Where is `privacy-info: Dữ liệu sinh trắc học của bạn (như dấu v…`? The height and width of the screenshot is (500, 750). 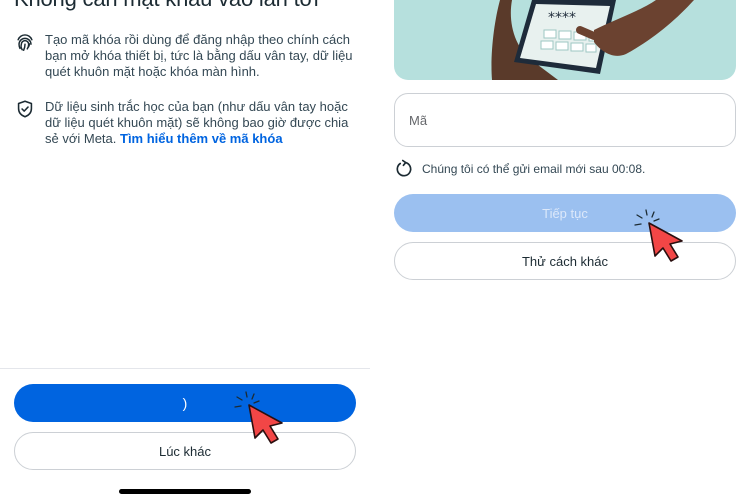
privacy-info: Dữ liệu sinh trắc học của bạn (như dấu v… is located at coordinates (186, 123).